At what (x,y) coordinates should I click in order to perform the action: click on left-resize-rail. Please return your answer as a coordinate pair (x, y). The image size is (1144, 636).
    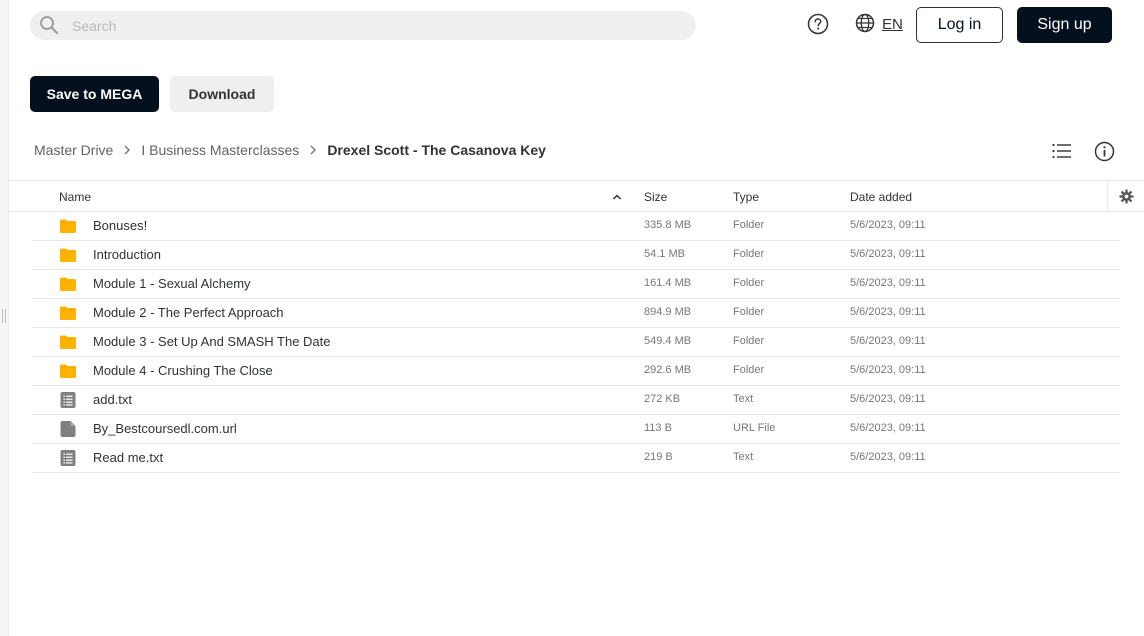
    Looking at the image, I should click on (4, 318).